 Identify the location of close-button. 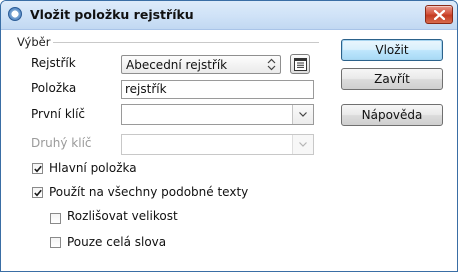
(439, 14).